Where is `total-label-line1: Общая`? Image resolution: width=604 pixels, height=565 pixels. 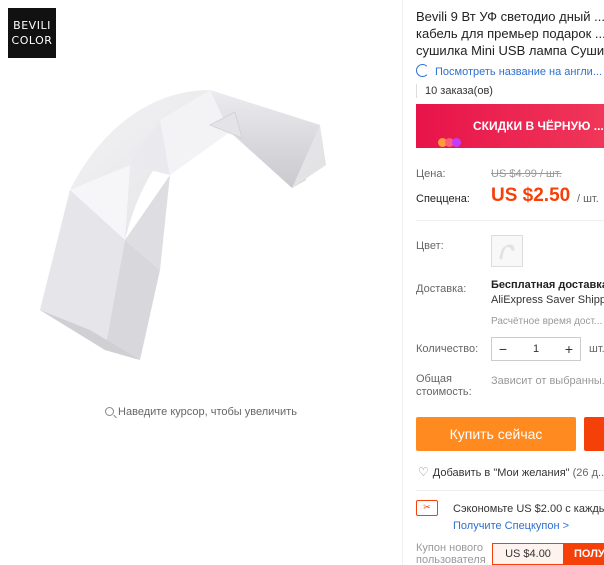 total-label-line1: Общая is located at coordinates (434, 379).